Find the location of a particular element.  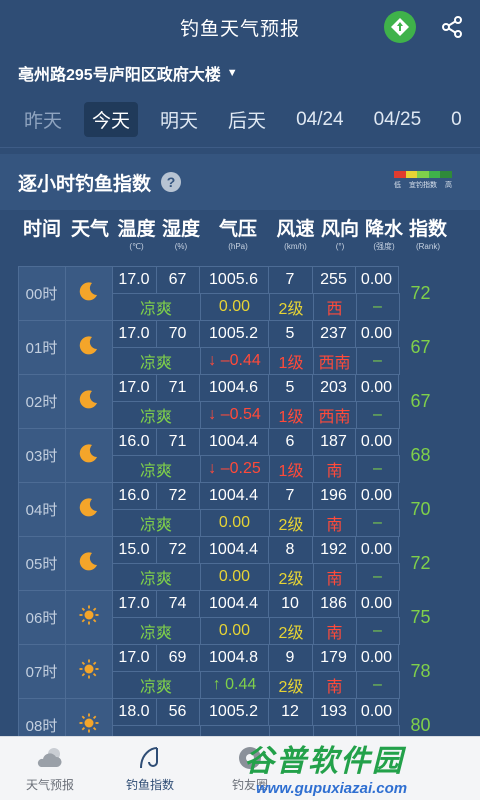

temperature-value: 17.0 is located at coordinates (134, 333).